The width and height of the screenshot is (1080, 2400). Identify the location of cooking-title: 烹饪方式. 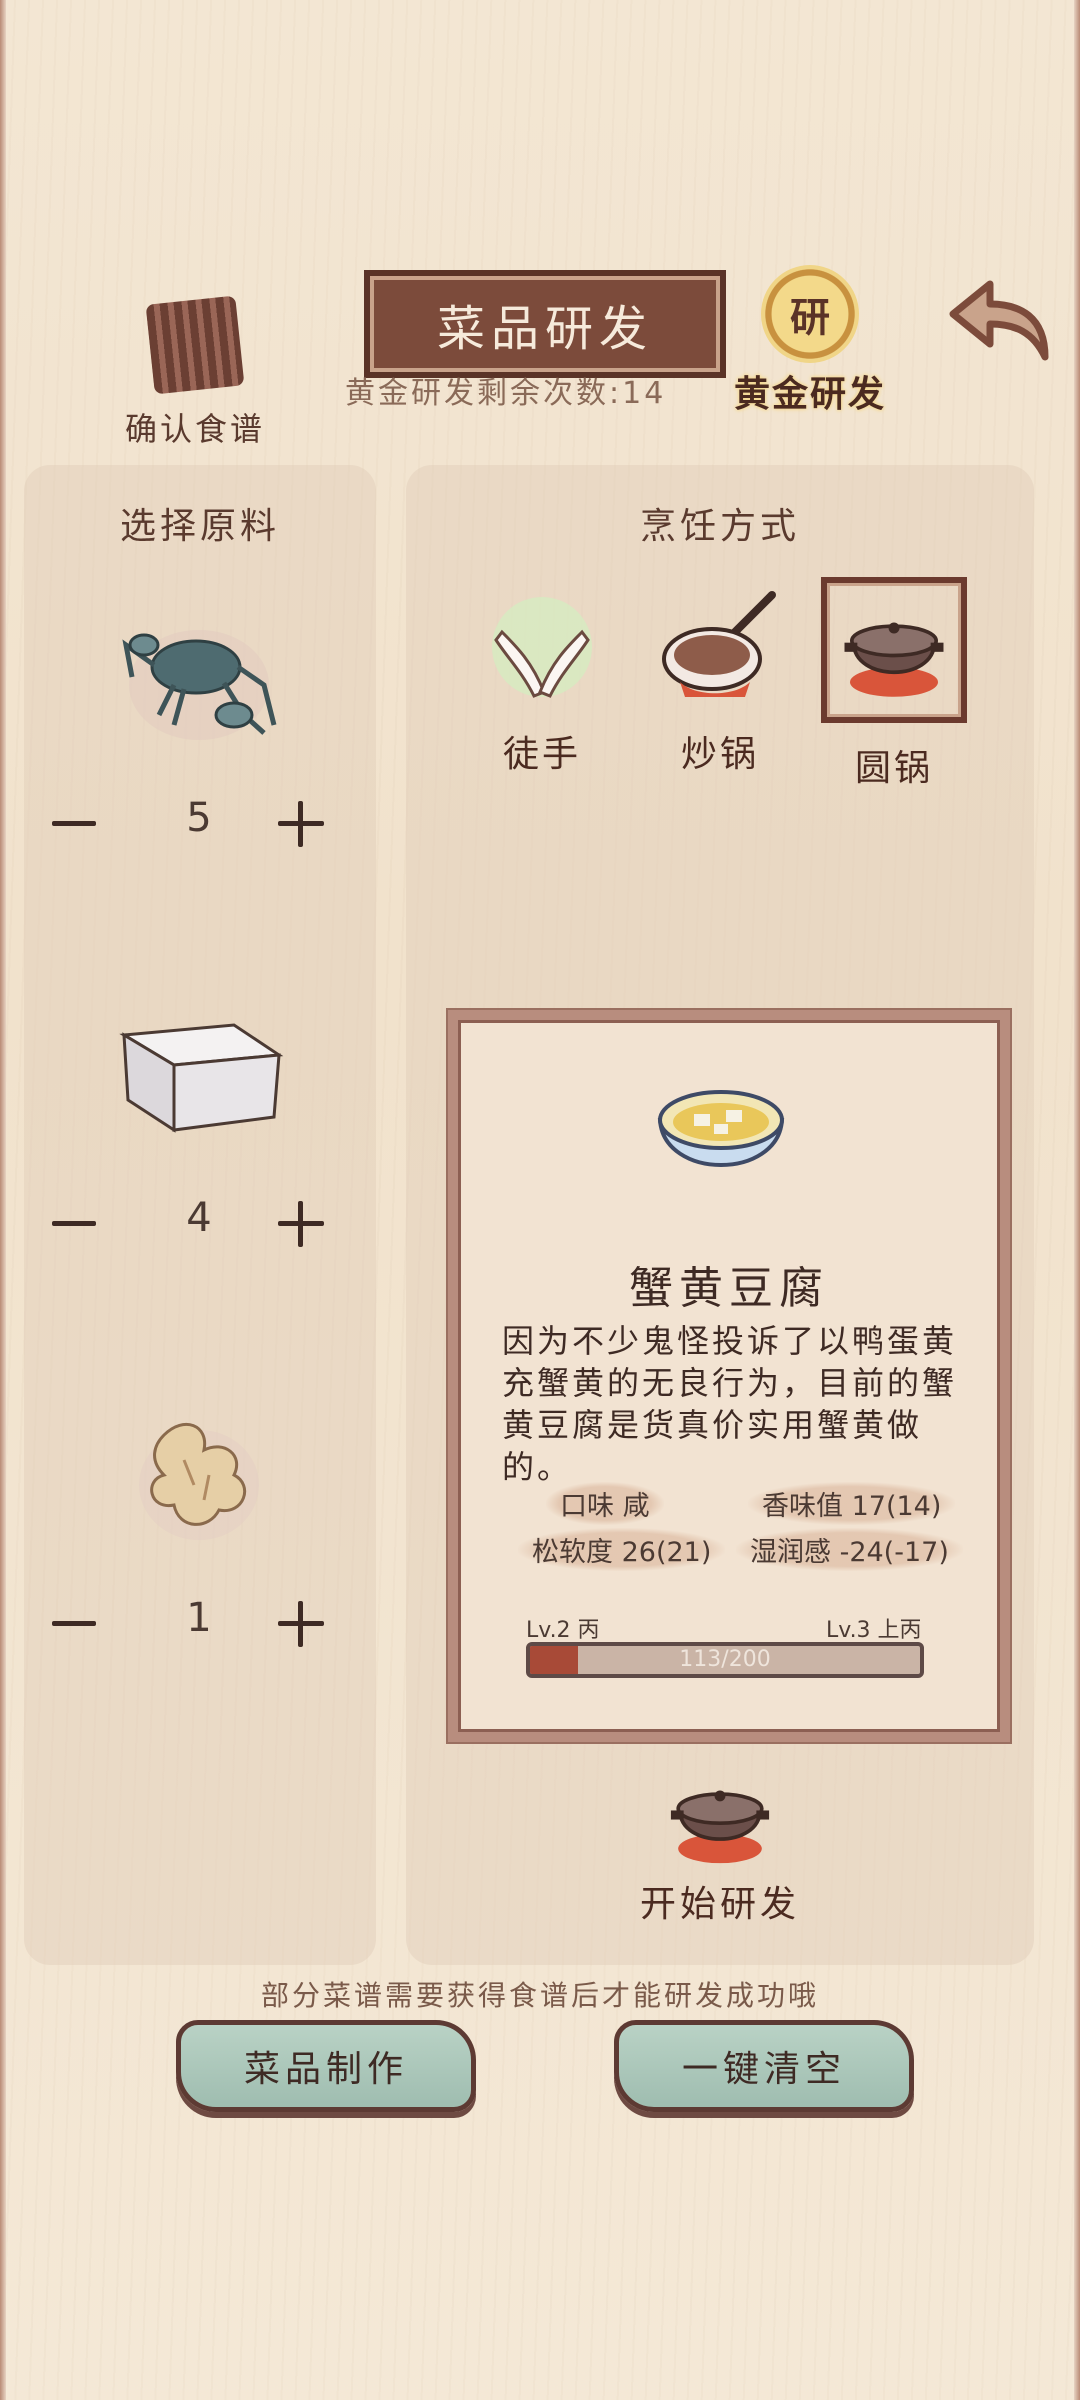
(719, 526).